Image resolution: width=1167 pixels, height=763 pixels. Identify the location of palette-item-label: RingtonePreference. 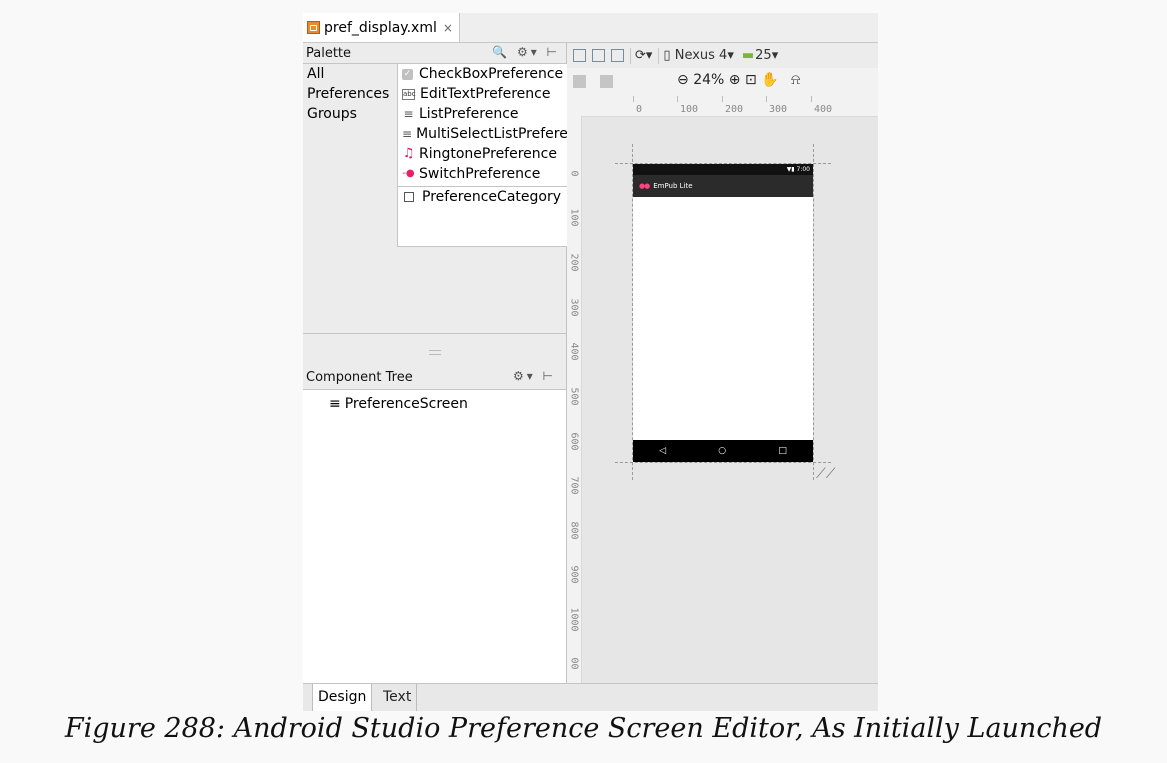
(488, 154).